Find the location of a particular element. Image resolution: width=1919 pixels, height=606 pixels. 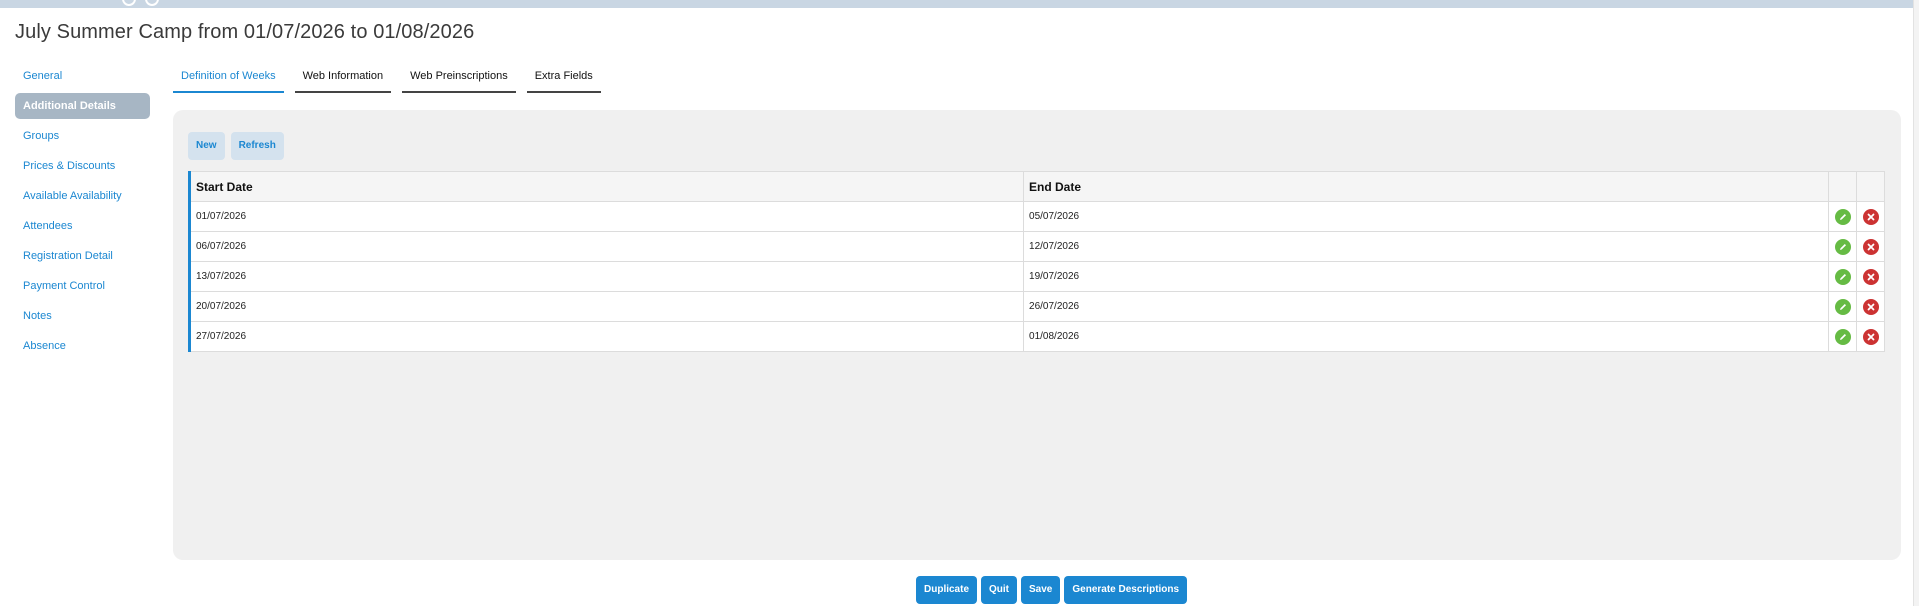

tab-definition-of-weeks: Definition of Weeks is located at coordinates (228, 79).